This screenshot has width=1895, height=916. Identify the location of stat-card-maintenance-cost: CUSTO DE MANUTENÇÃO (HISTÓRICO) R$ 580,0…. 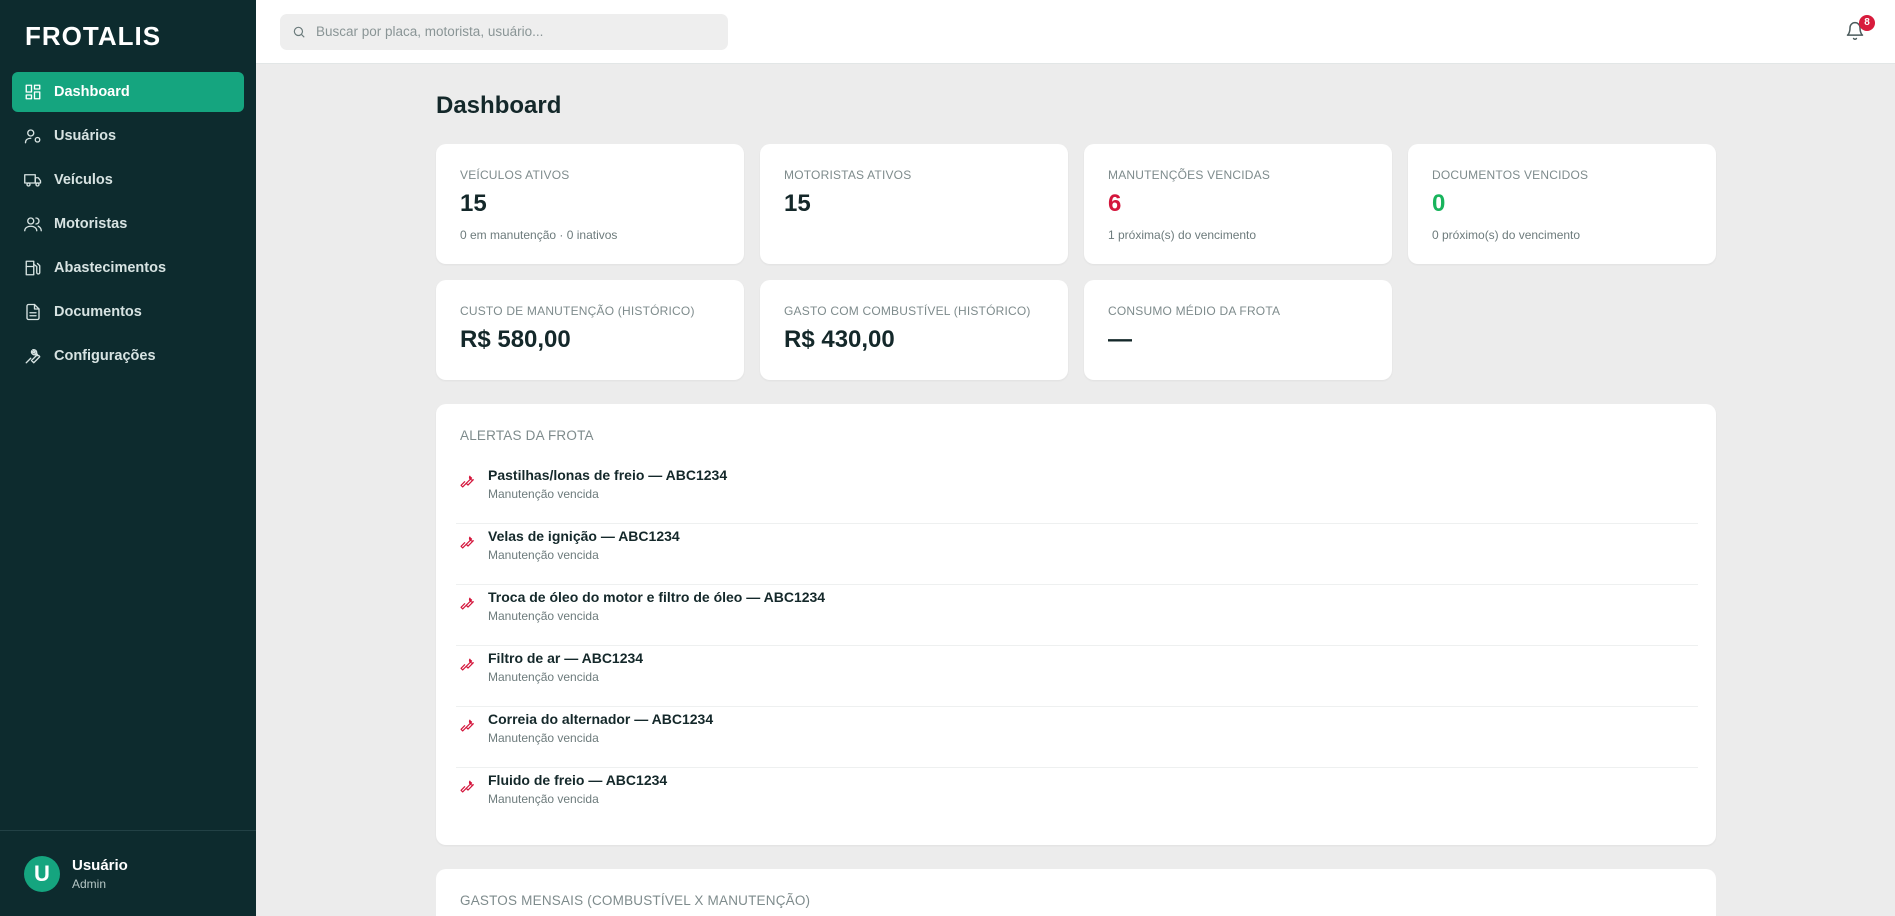
(590, 330).